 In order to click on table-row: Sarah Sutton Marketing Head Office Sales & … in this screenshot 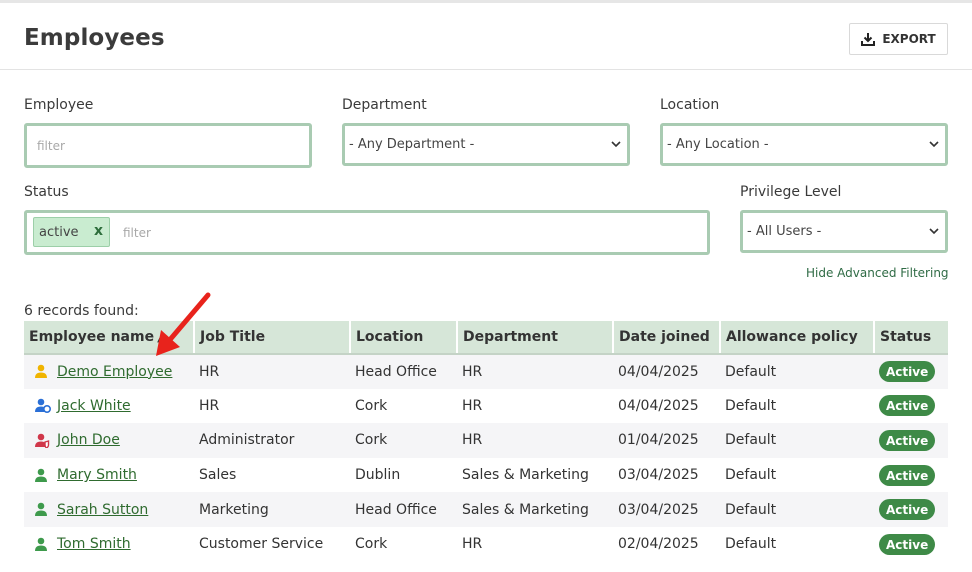, I will do `click(486, 509)`.